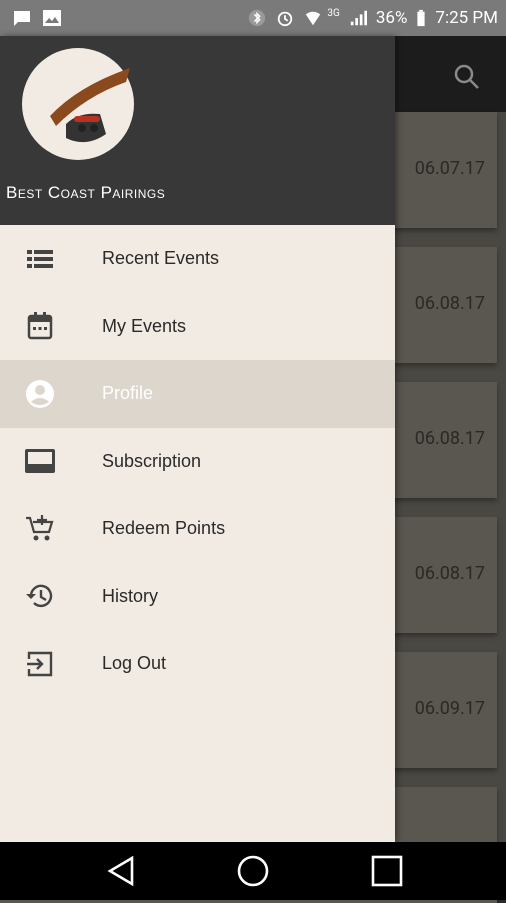 The width and height of the screenshot is (506, 903). What do you see at coordinates (387, 871) in the screenshot?
I see `recent-apps-icon` at bounding box center [387, 871].